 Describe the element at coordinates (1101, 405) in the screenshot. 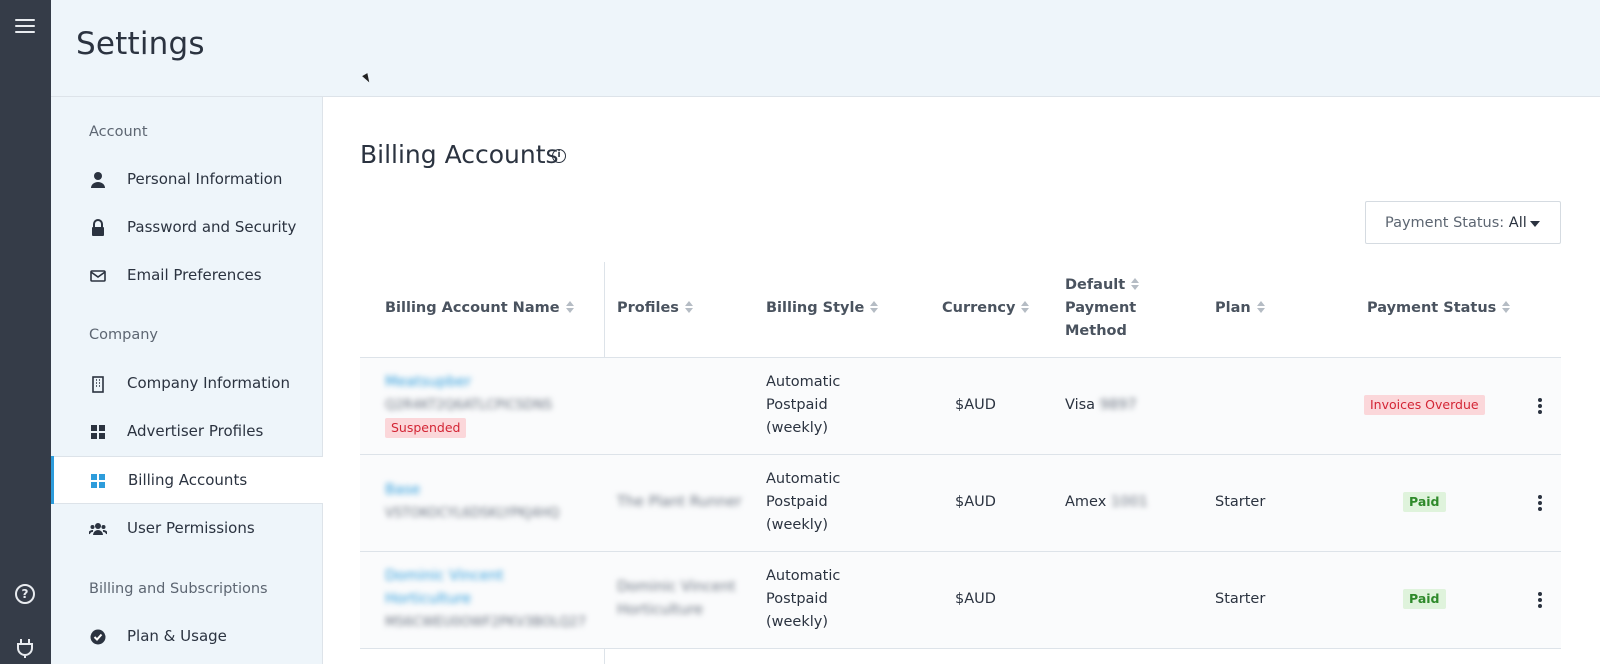

I see `payment-method-cell: Visa 9897` at that location.